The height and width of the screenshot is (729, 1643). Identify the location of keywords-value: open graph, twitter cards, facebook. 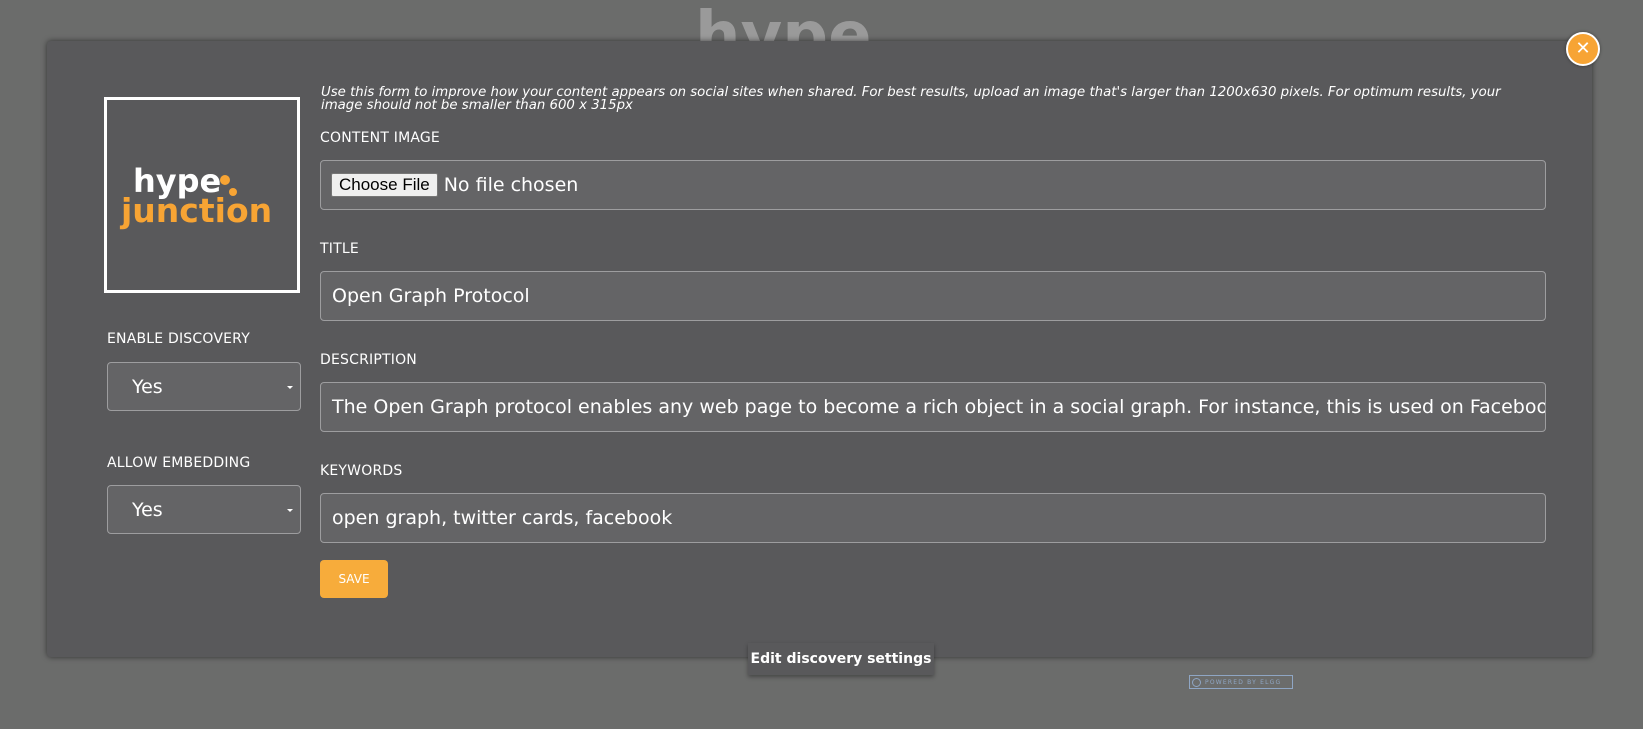
(502, 518).